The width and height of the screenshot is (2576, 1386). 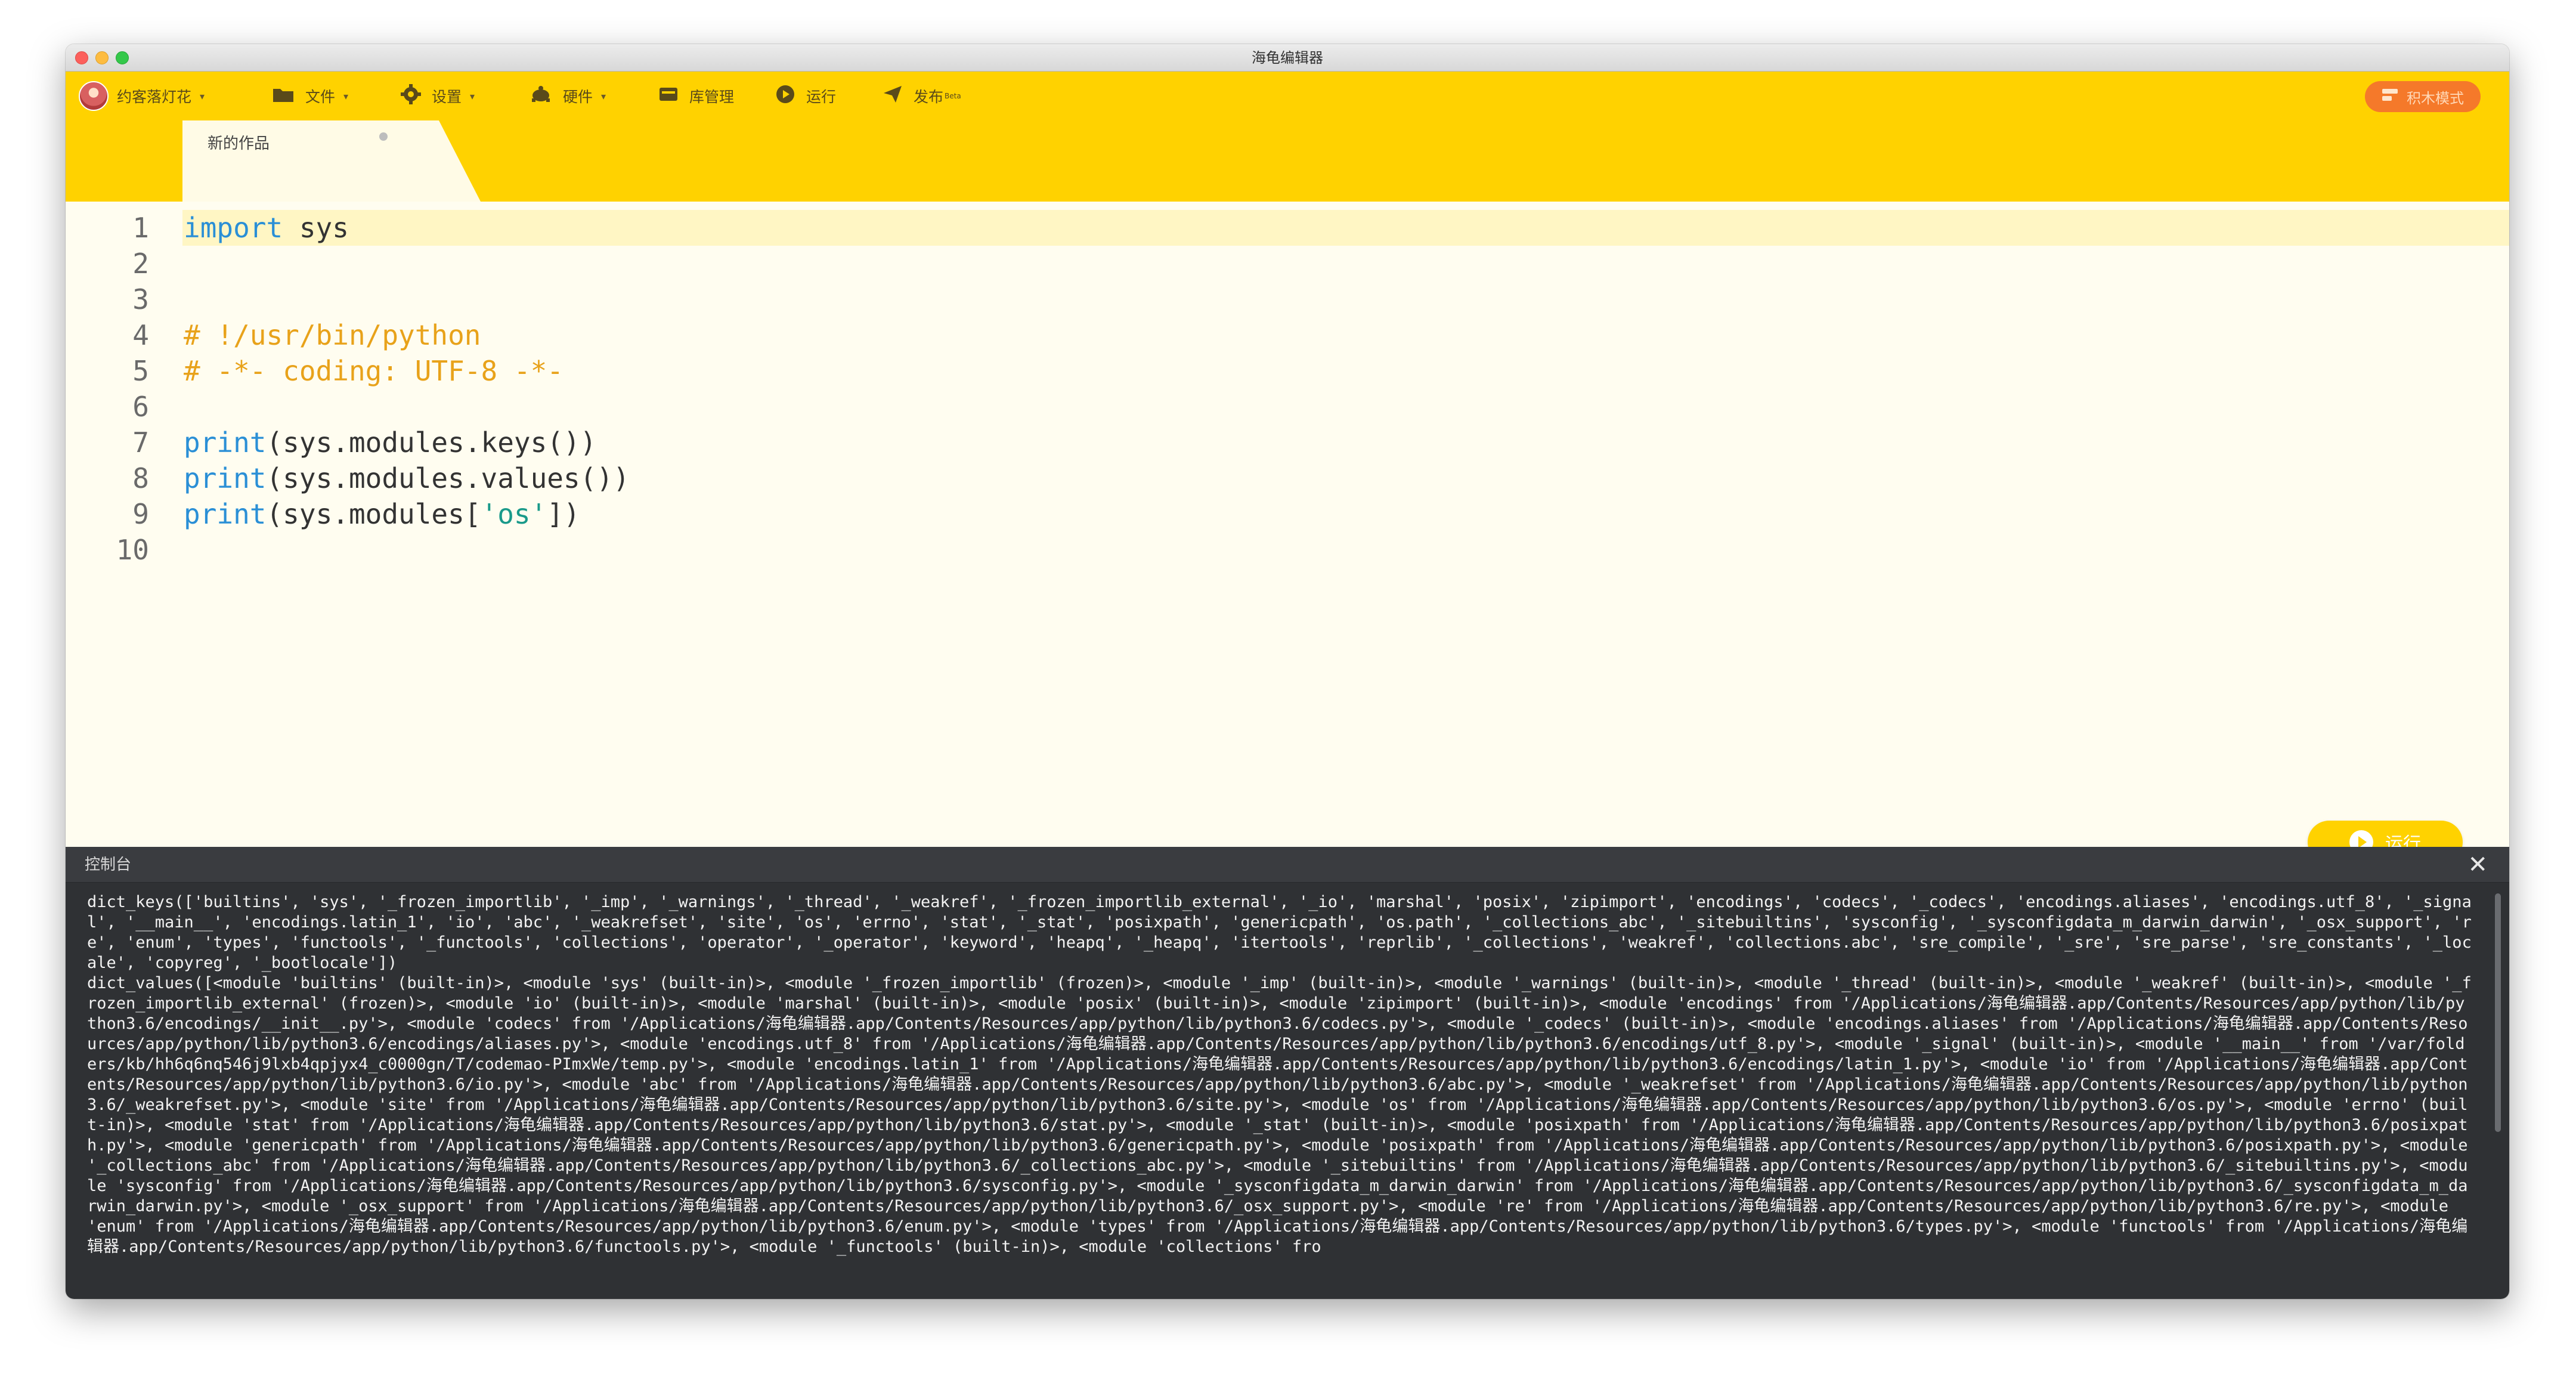 I want to click on run-menu-label: 运行, so click(x=822, y=97).